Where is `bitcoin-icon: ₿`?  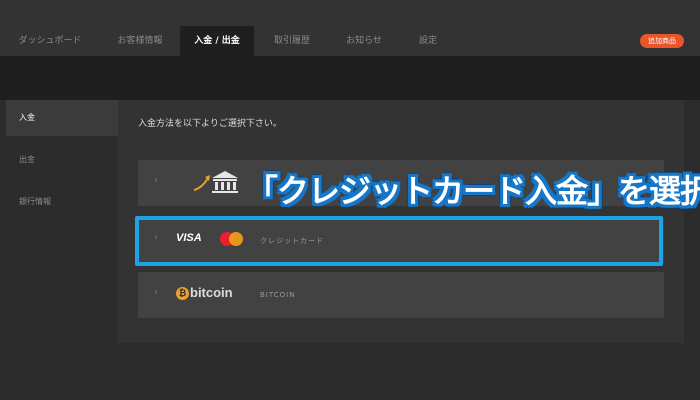 bitcoin-icon: ₿ is located at coordinates (182, 293).